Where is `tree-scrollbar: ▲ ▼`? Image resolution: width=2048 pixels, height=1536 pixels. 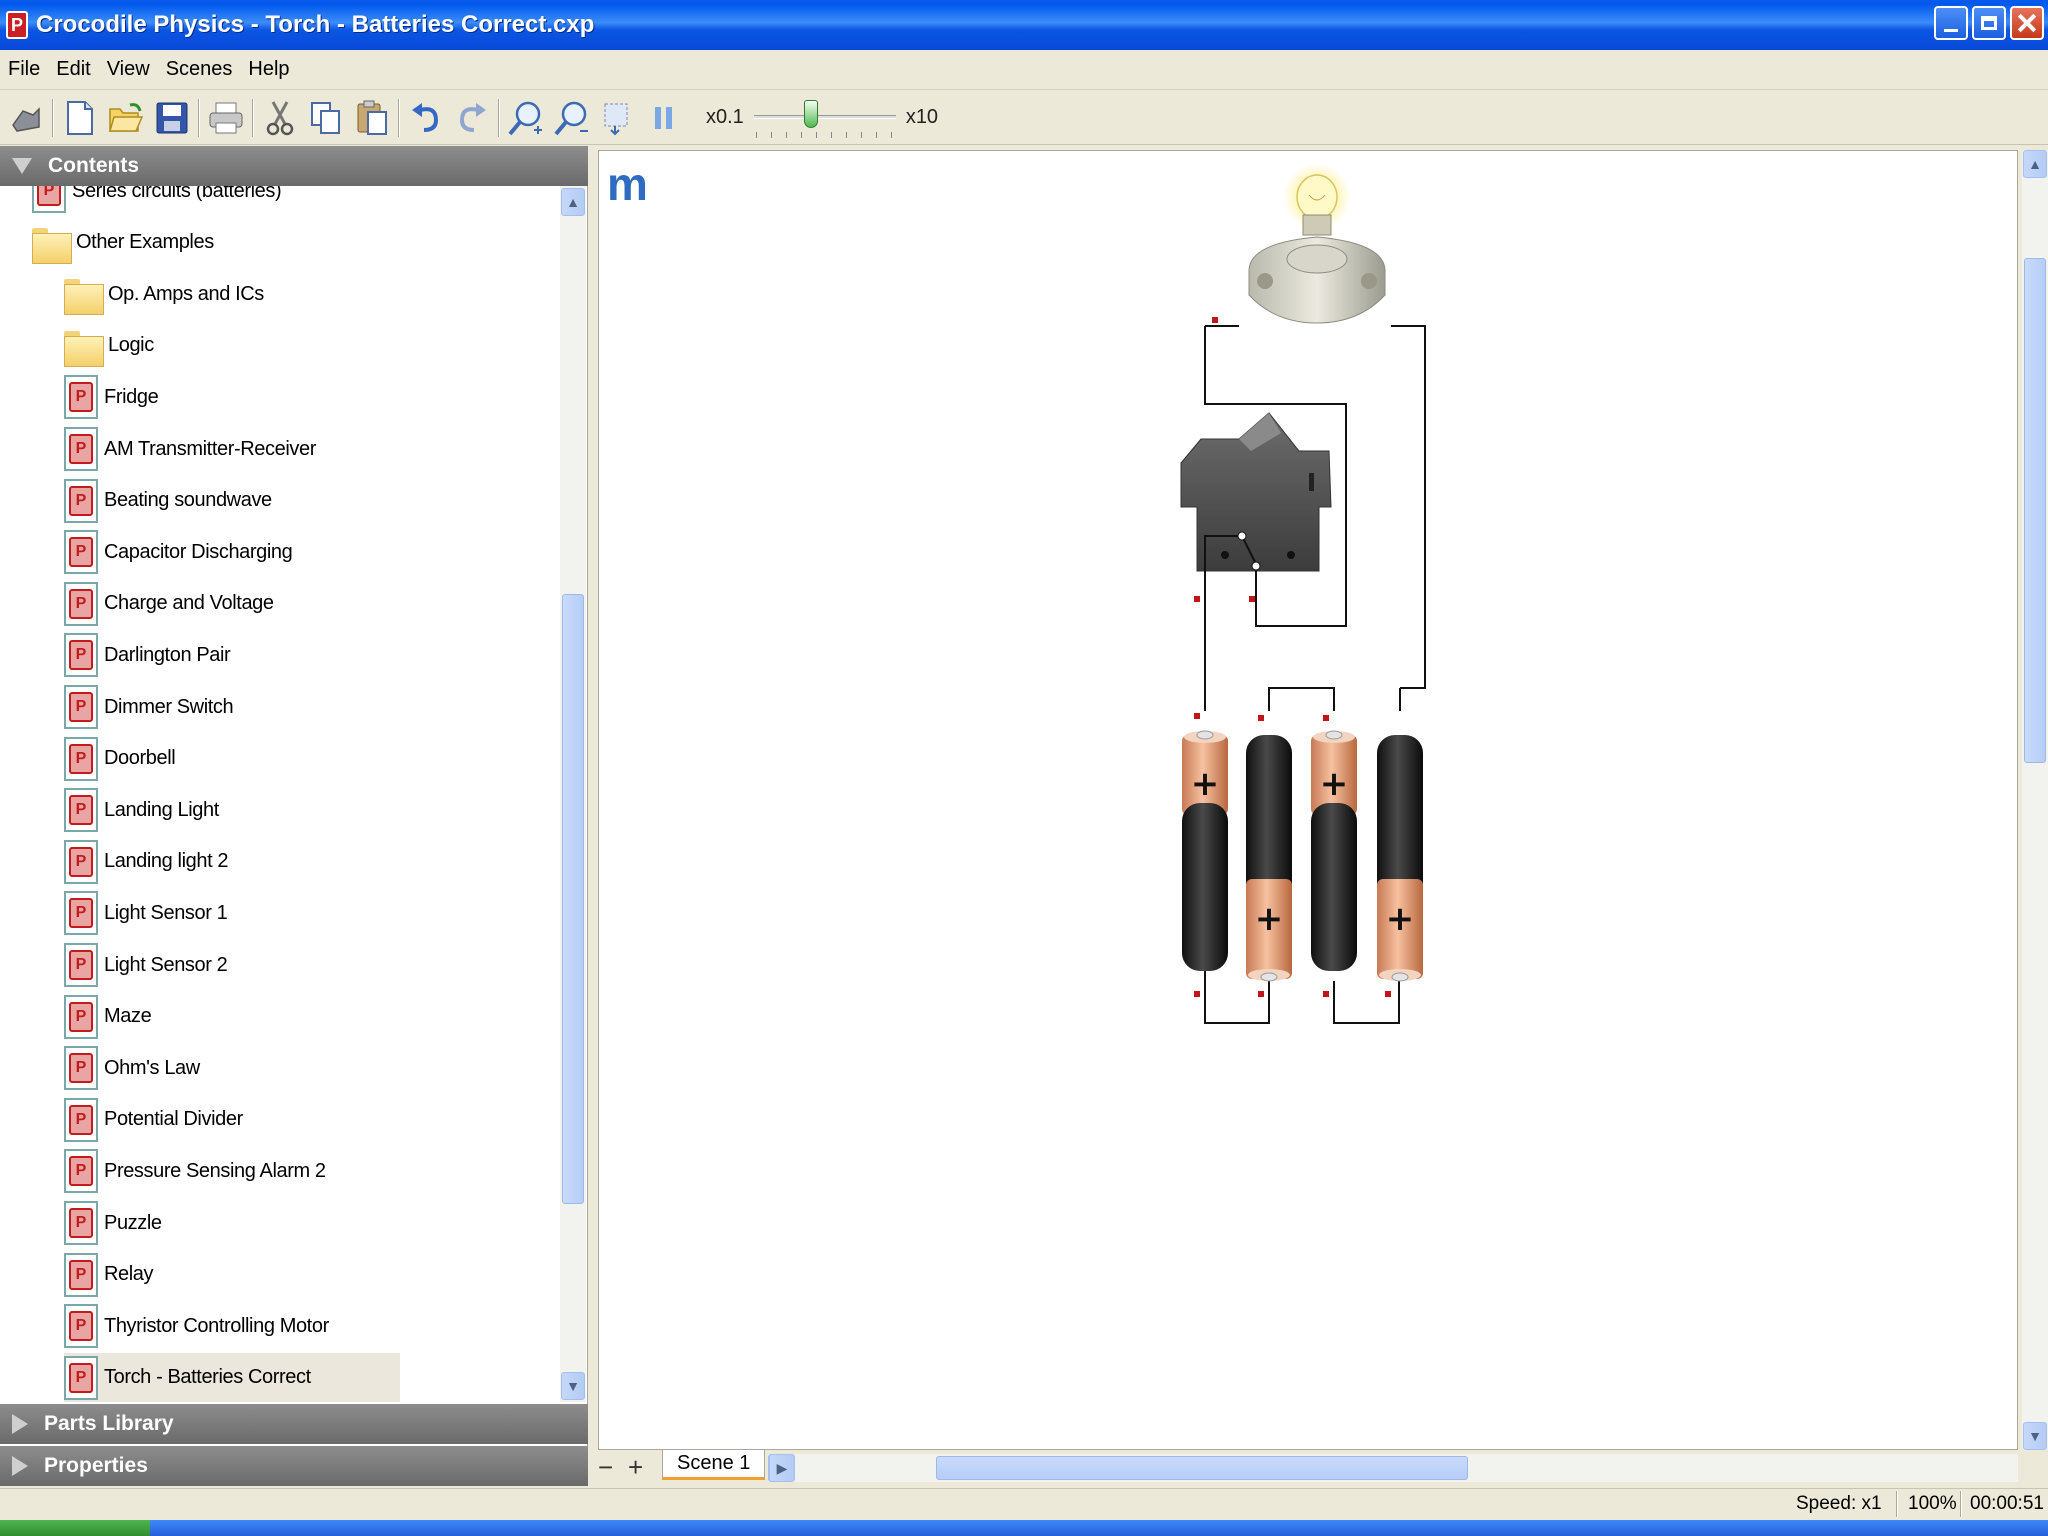
tree-scrollbar: ▲ ▼ is located at coordinates (573, 794).